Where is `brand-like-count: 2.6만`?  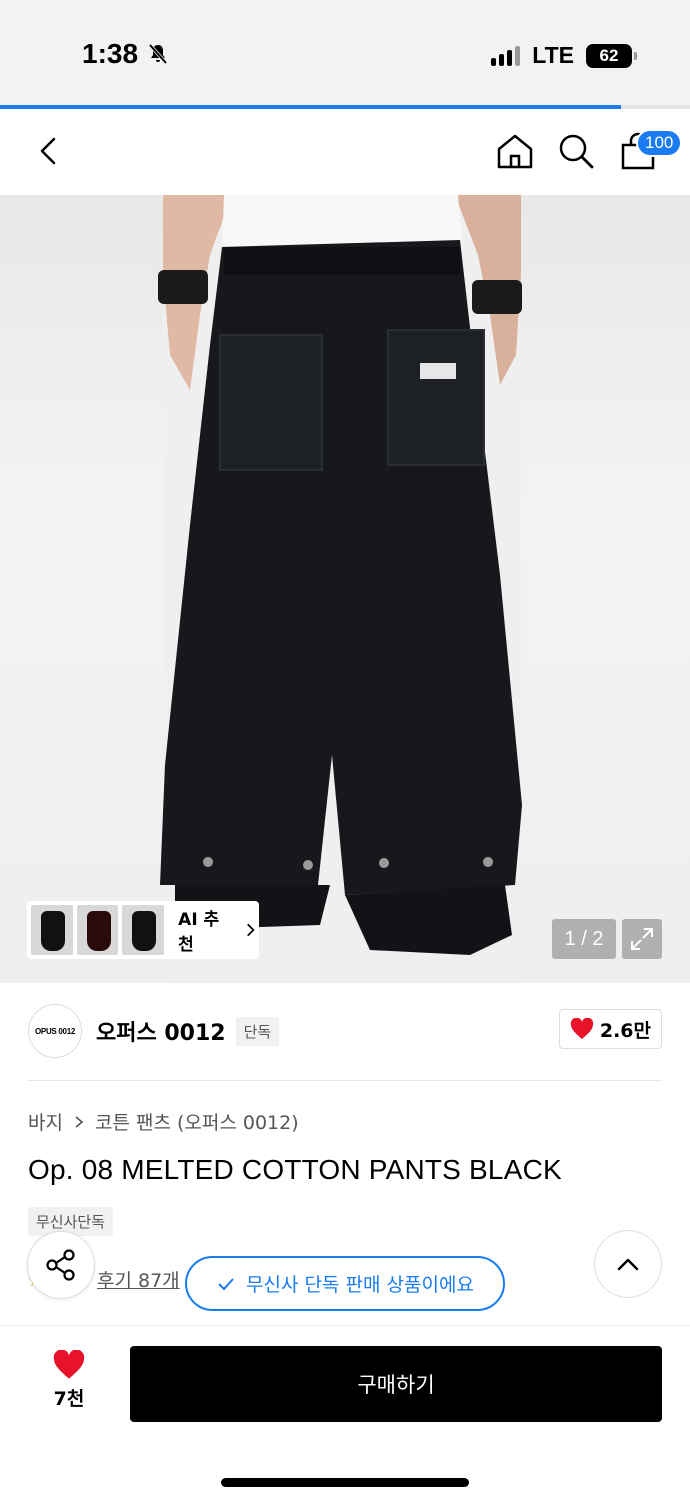 brand-like-count: 2.6만 is located at coordinates (625, 1030).